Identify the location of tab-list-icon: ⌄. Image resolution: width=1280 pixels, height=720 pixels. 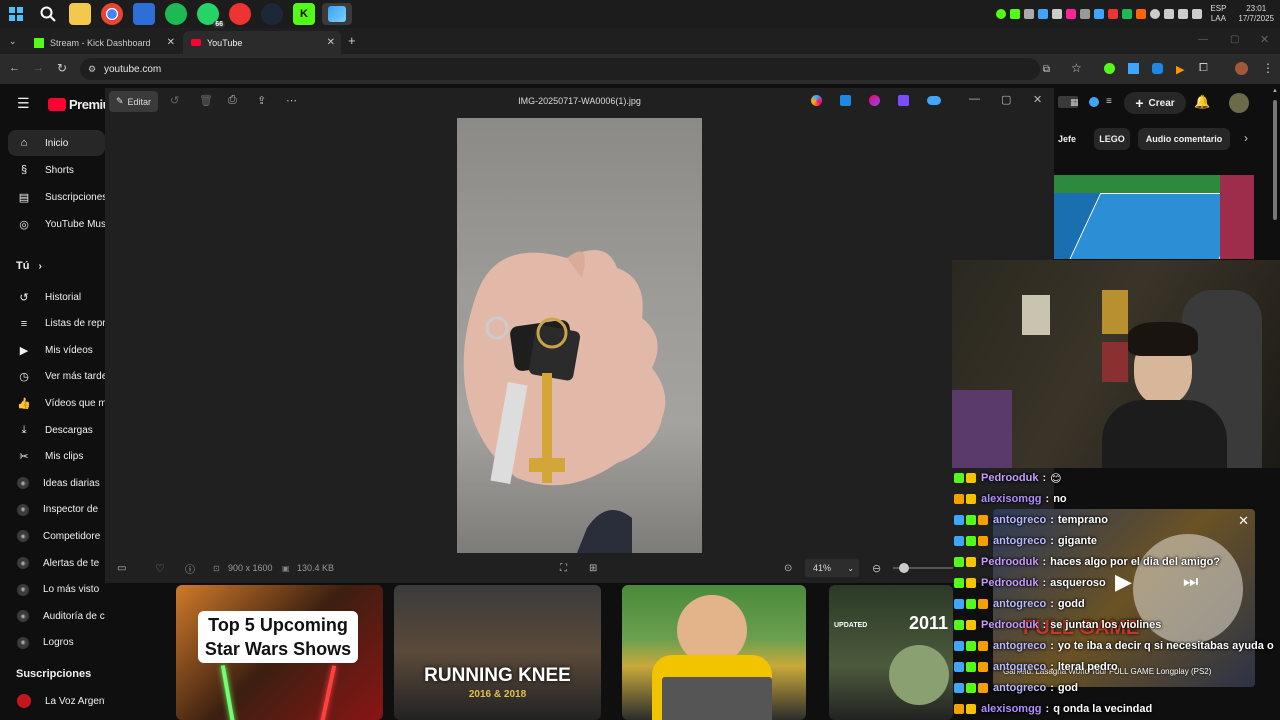
(13, 41).